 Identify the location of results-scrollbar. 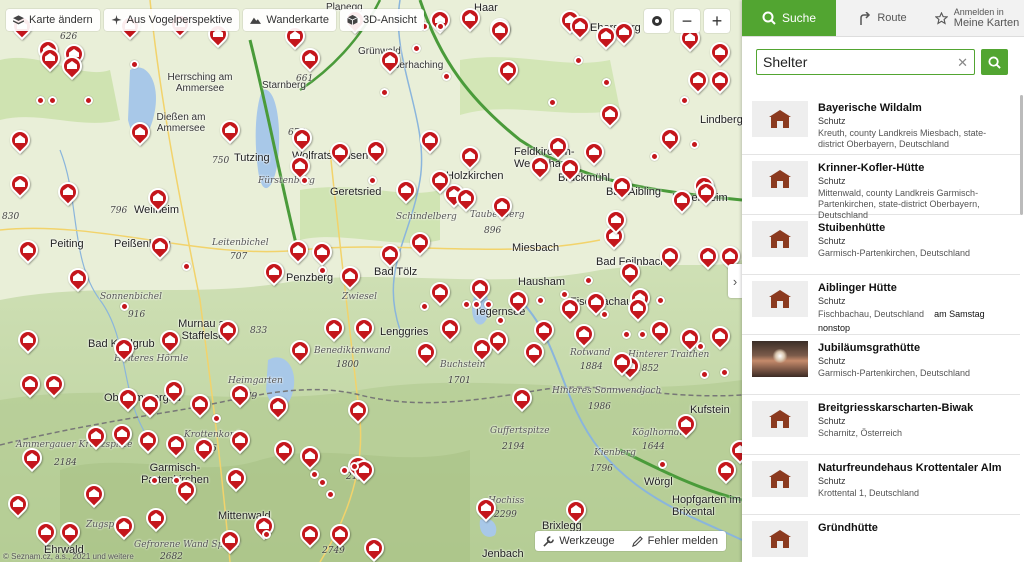
(1021, 155).